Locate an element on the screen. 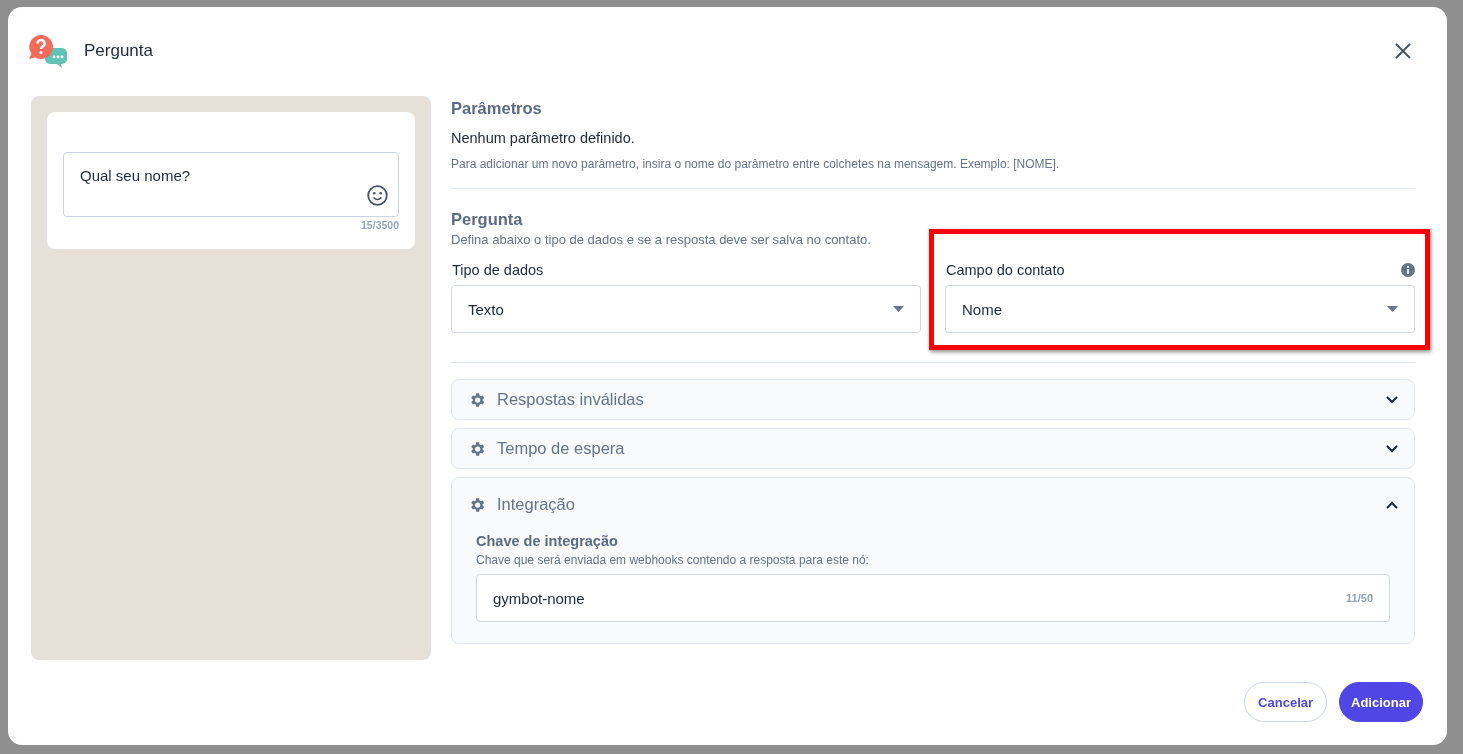 The image size is (1463, 754). accordion-header: Respostas inválidas is located at coordinates (933, 399).